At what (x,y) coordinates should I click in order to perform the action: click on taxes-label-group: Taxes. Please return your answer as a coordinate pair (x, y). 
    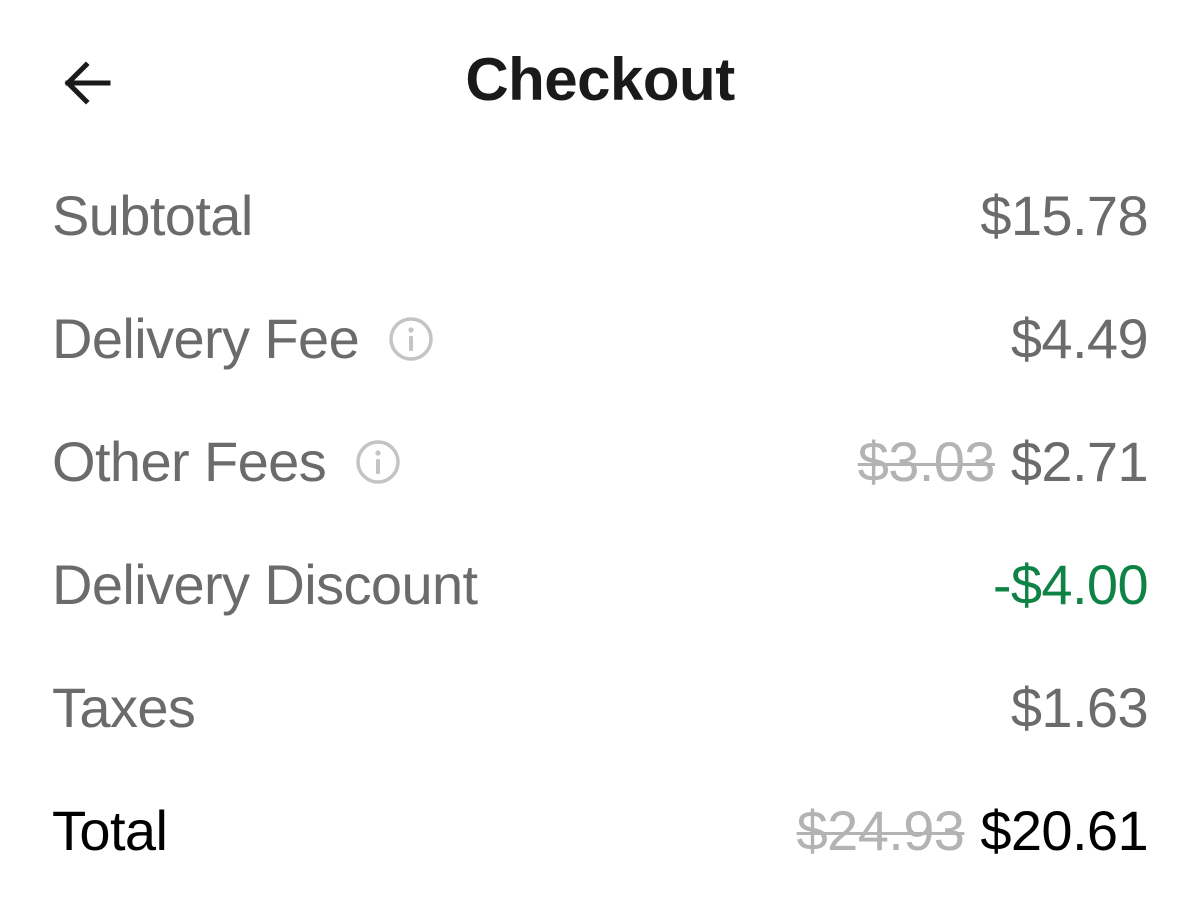
    Looking at the image, I should click on (124, 707).